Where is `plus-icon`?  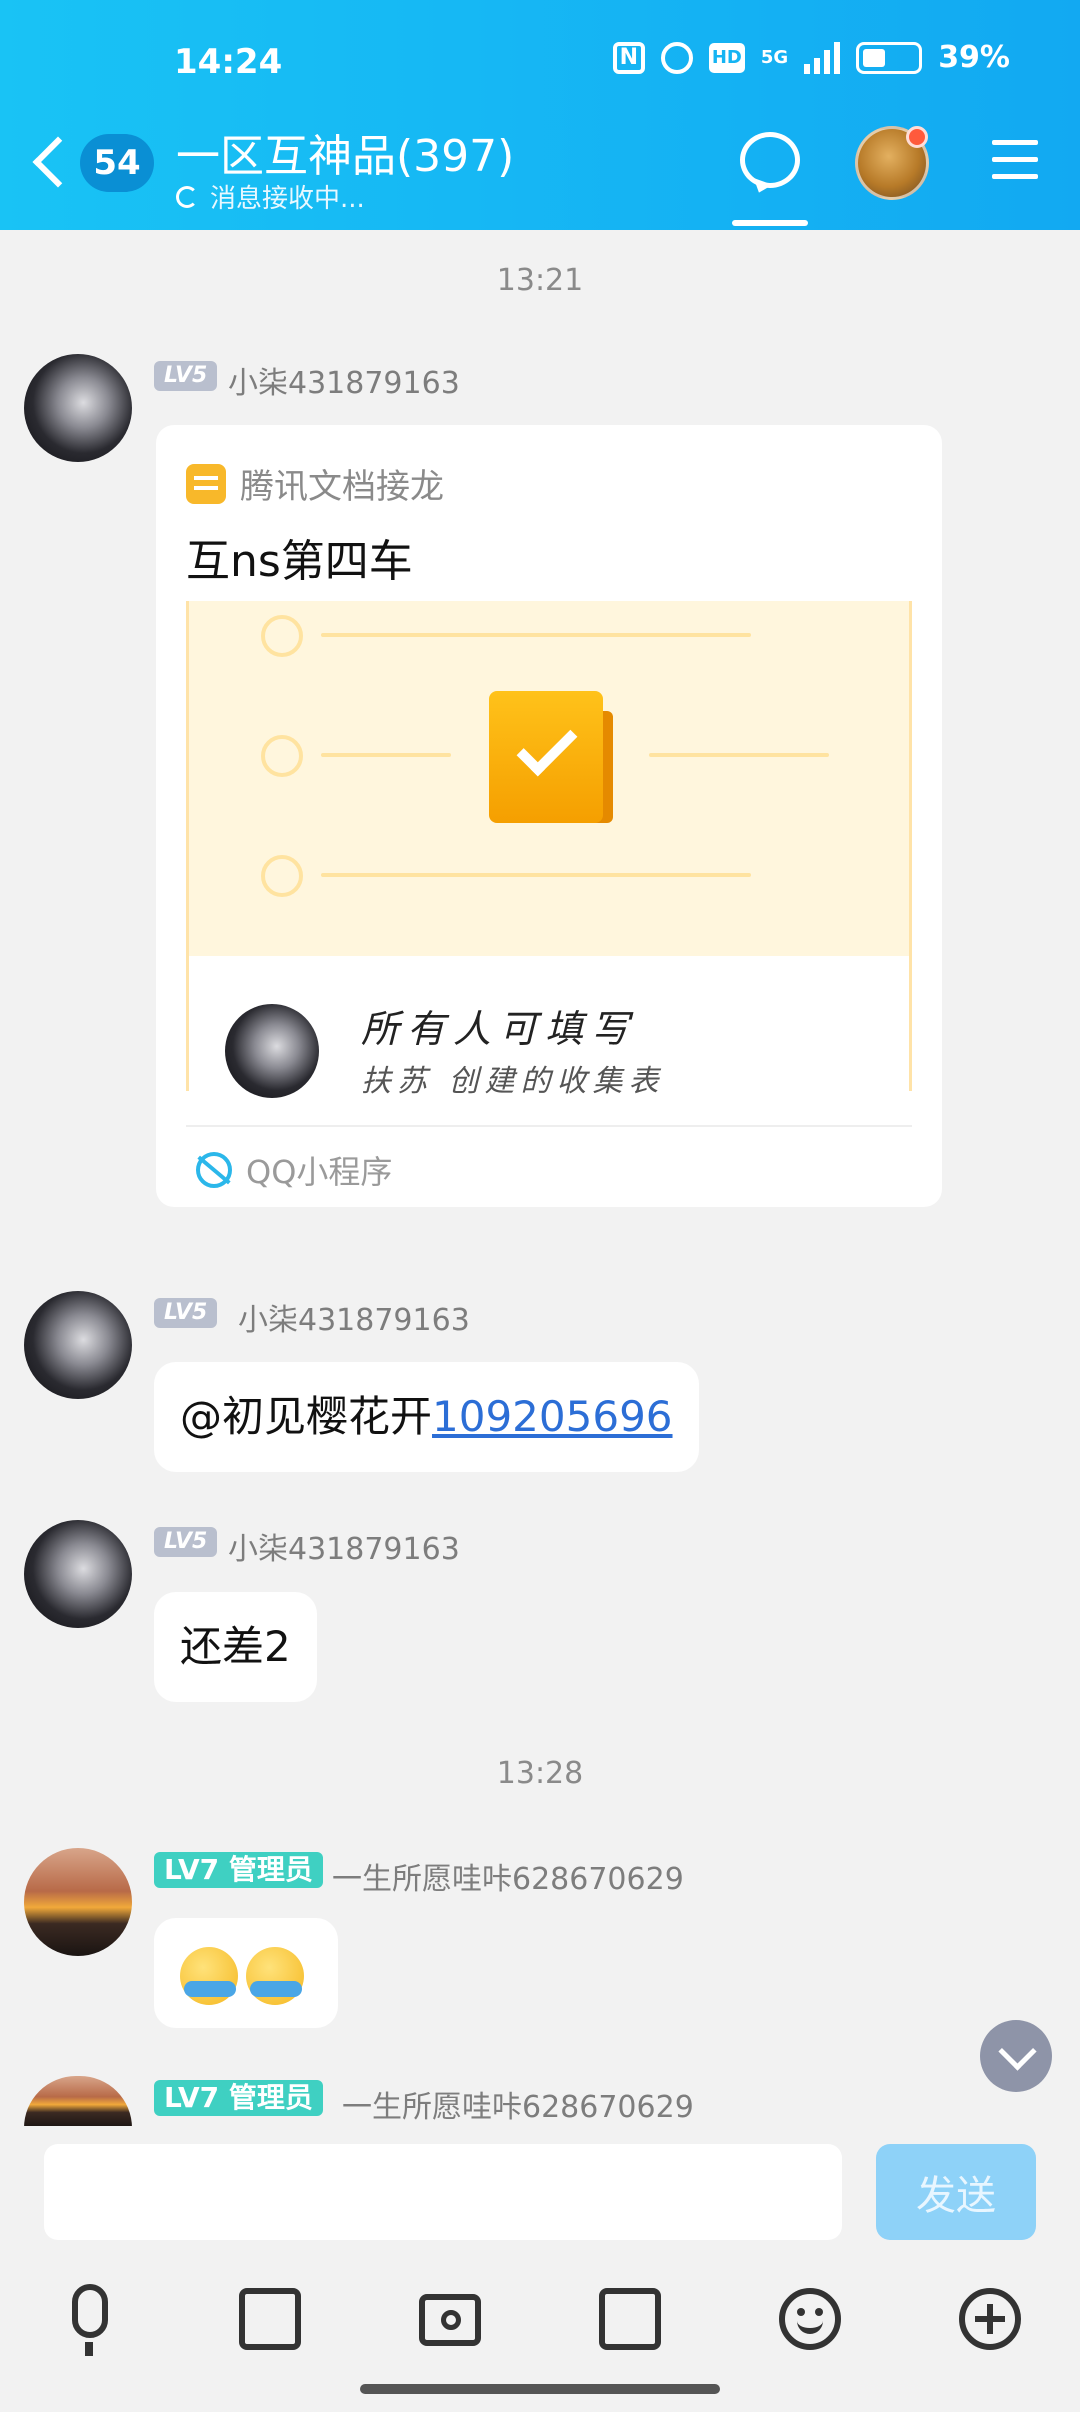
plus-icon is located at coordinates (990, 2319).